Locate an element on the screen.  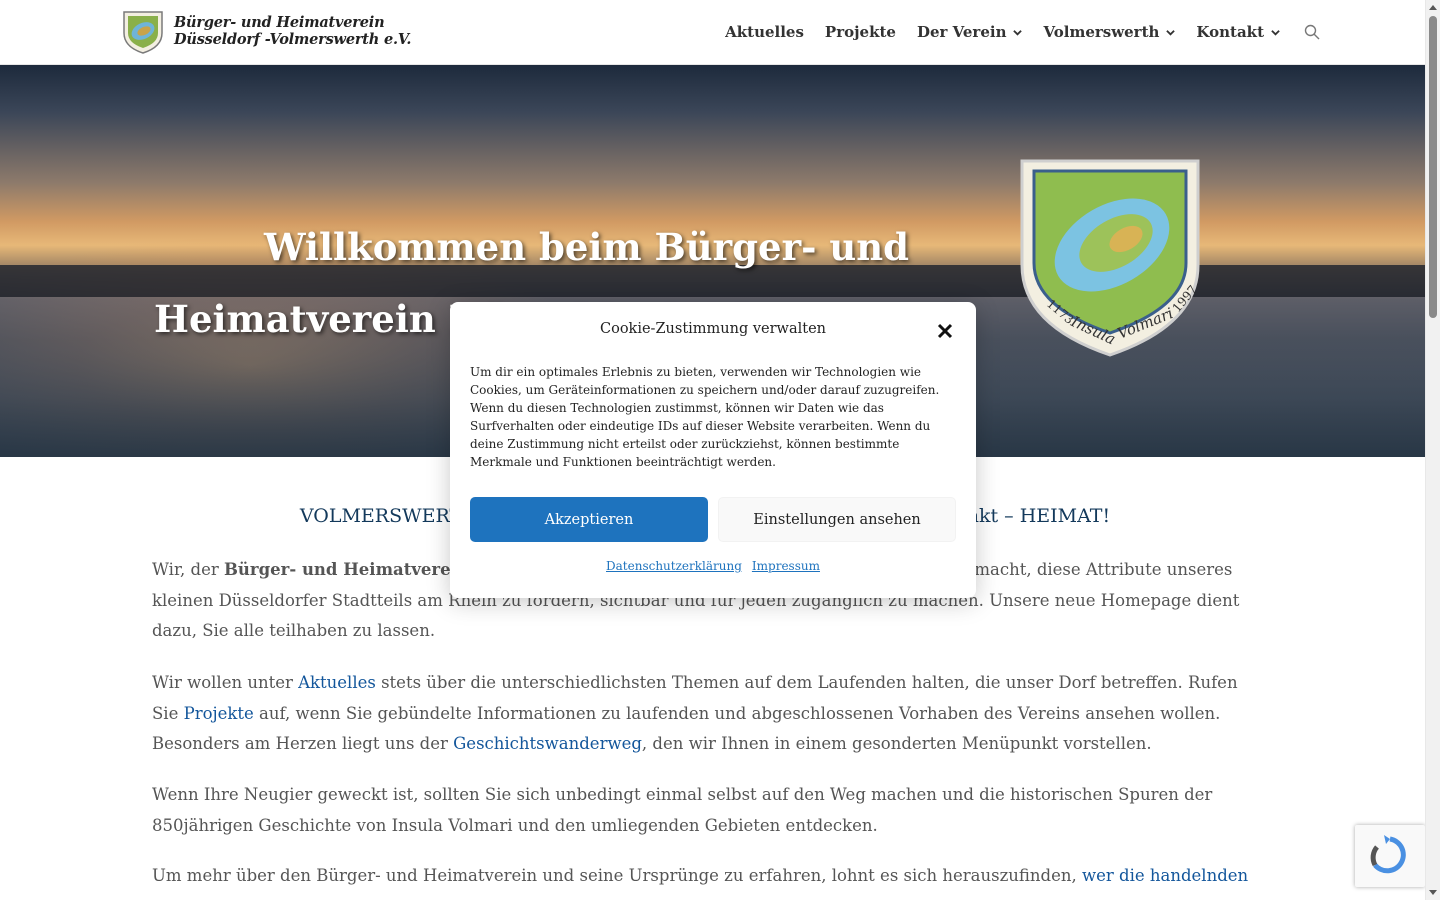
link-handelnden: wer die handelnden is located at coordinates (1165, 875).